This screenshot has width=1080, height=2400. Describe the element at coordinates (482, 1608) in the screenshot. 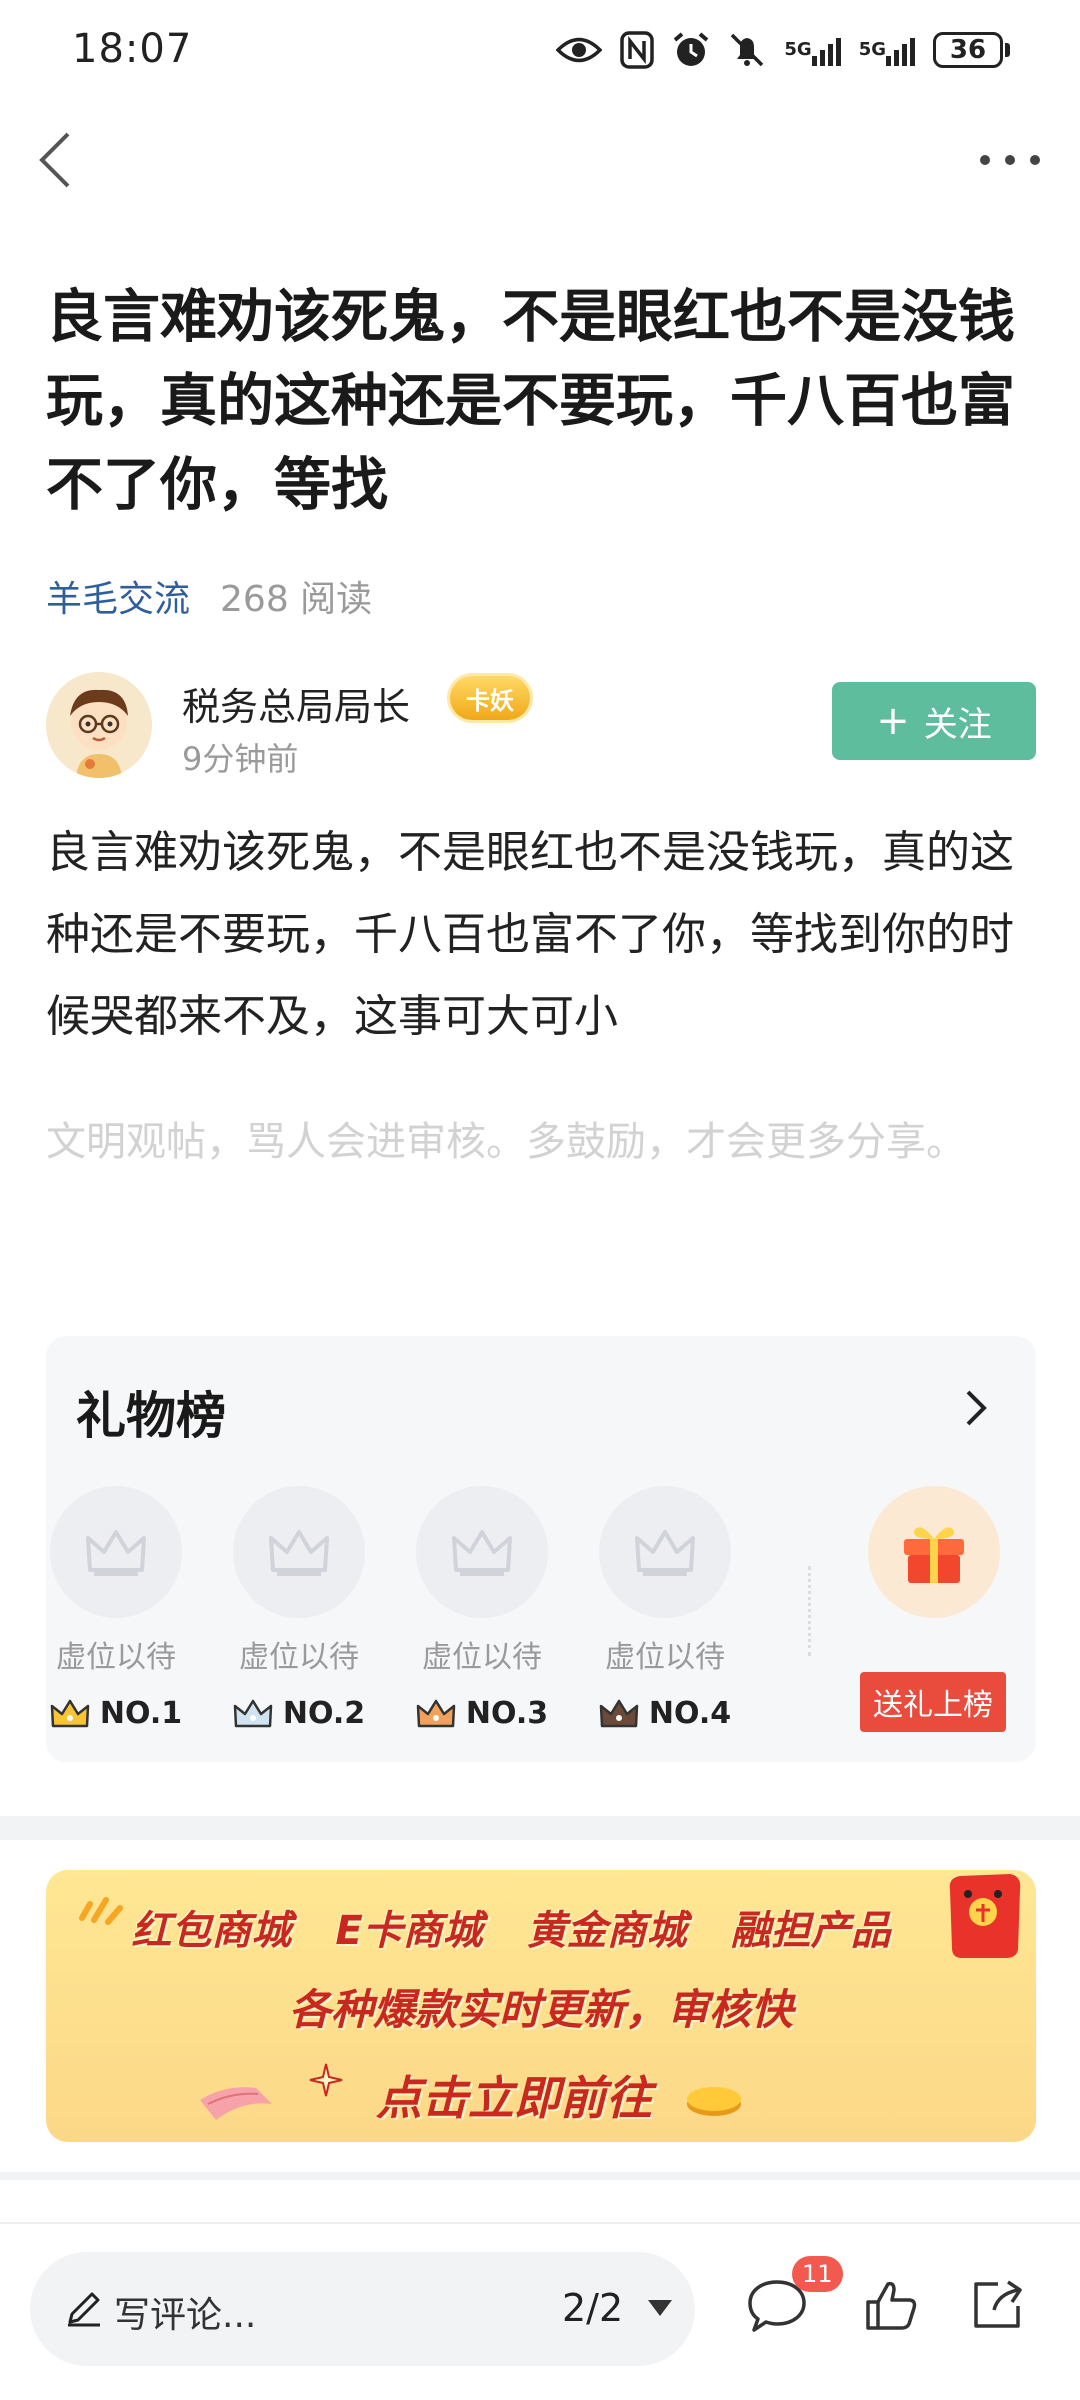

I see `gift-slot-3: 虚位以待 NO.3` at that location.